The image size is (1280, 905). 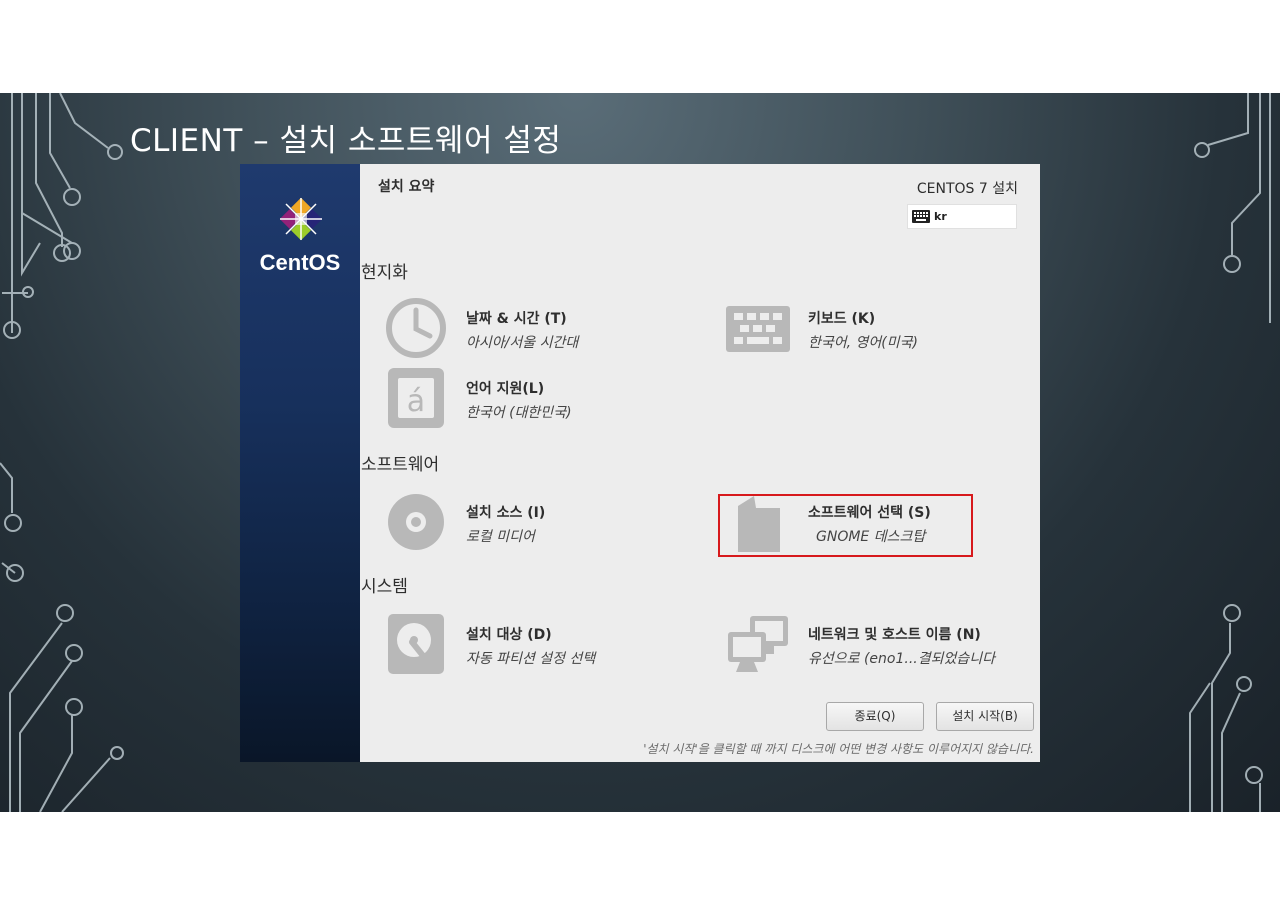 I want to click on spoke-keyboard: 키보드 (K) 한국어, 영어(미국), so click(x=876, y=329).